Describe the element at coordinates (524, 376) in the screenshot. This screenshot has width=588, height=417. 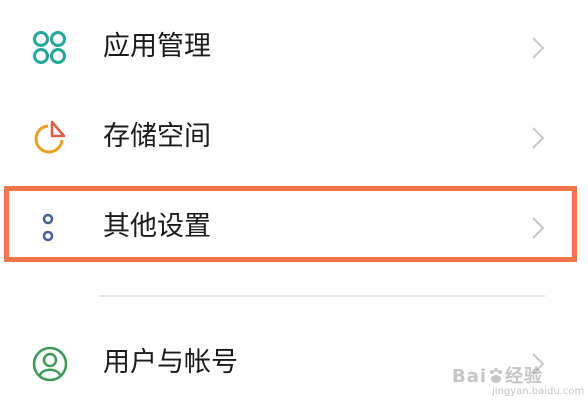
I see `watermark-brand-suffix: 经验` at that location.